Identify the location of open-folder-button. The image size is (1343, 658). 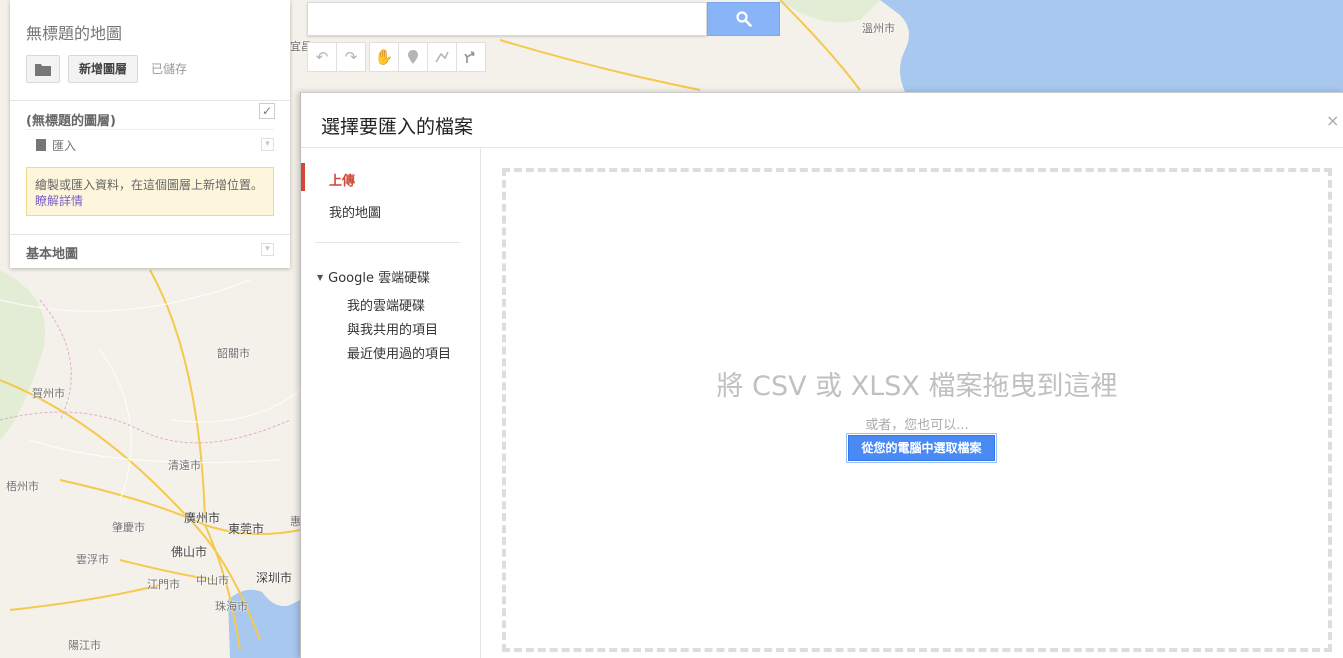
(43, 69).